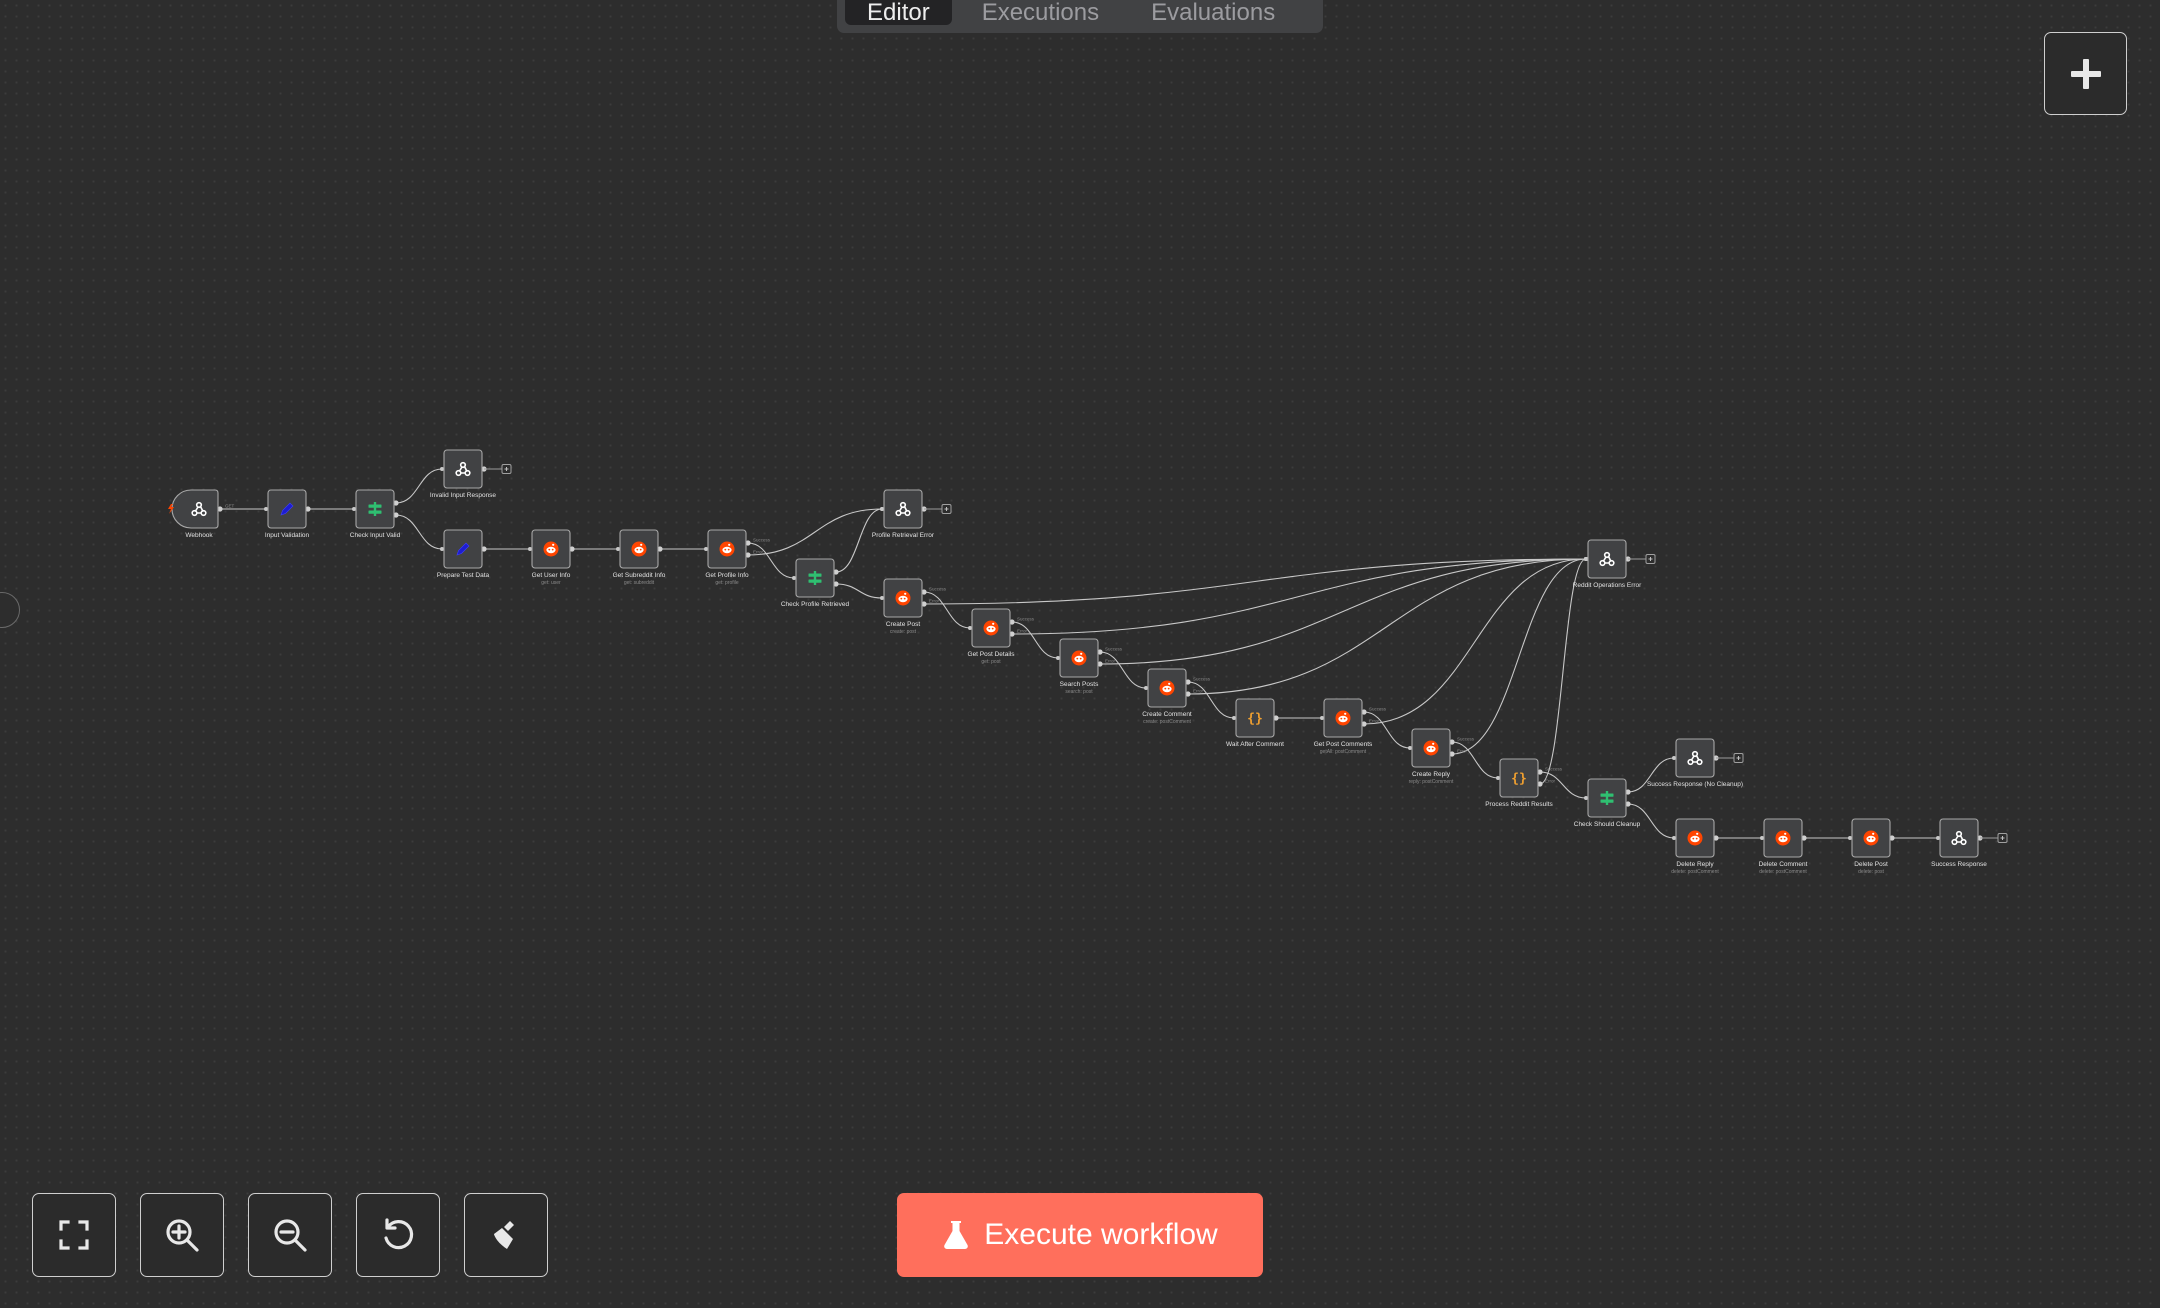 The image size is (2160, 1308). I want to click on node-get-user-info: Get User Infoget: user, so click(551, 557).